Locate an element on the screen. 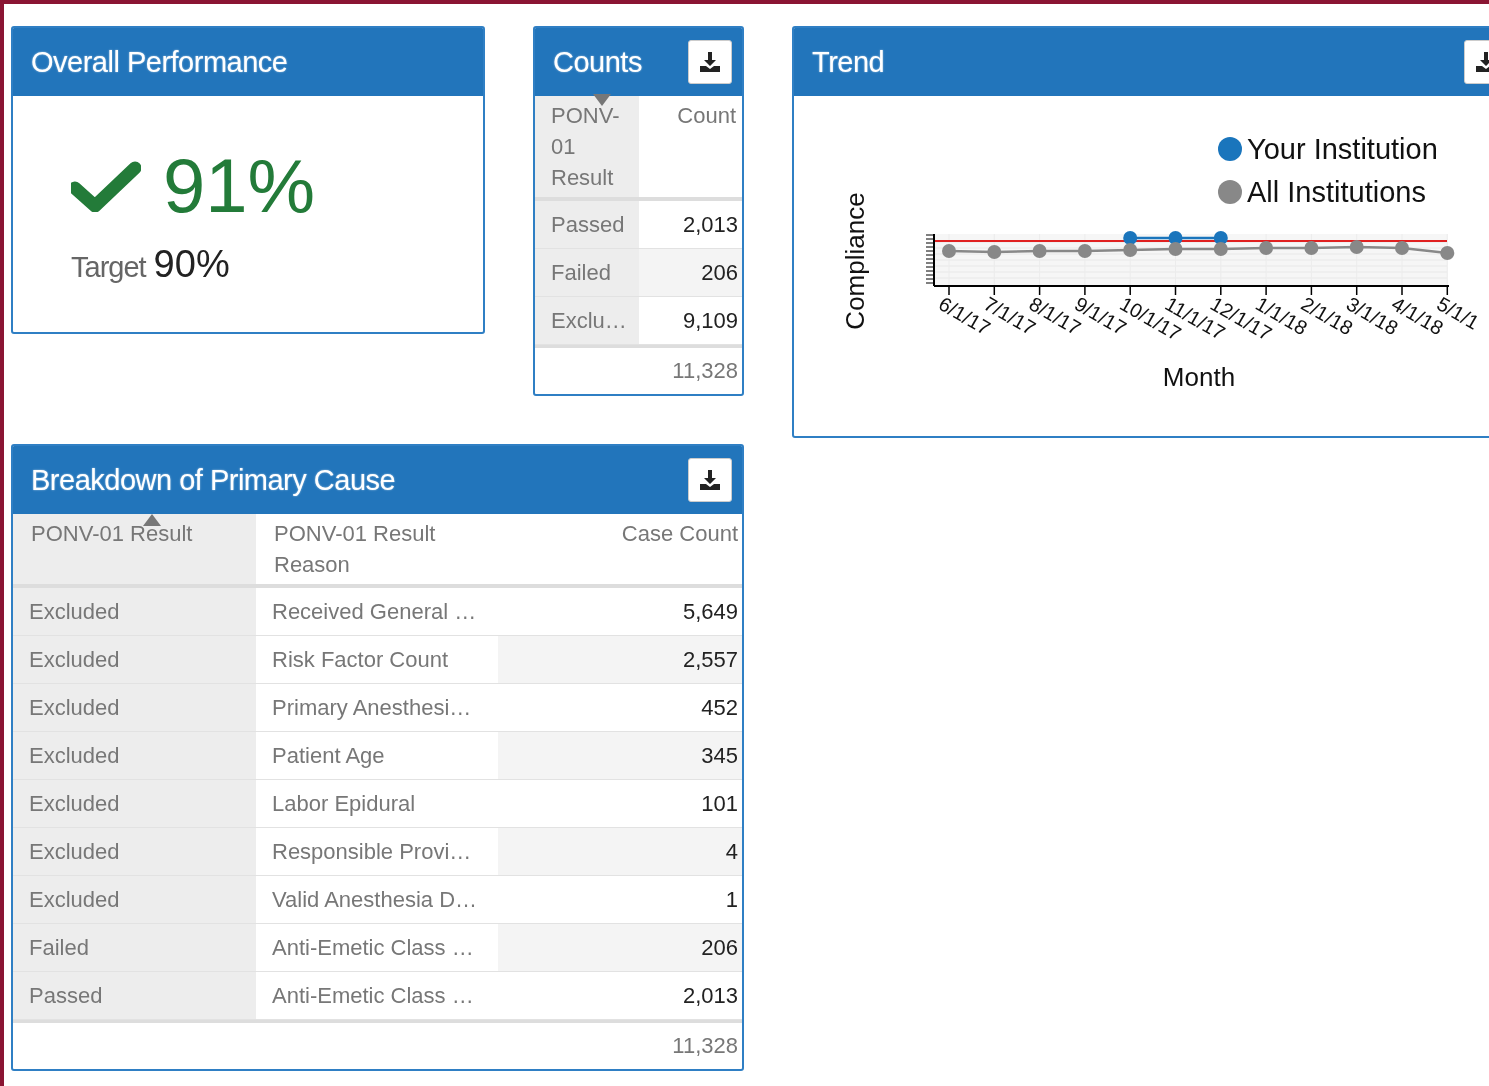 The width and height of the screenshot is (1489, 1086). legend-label: Your Institution is located at coordinates (1342, 149).